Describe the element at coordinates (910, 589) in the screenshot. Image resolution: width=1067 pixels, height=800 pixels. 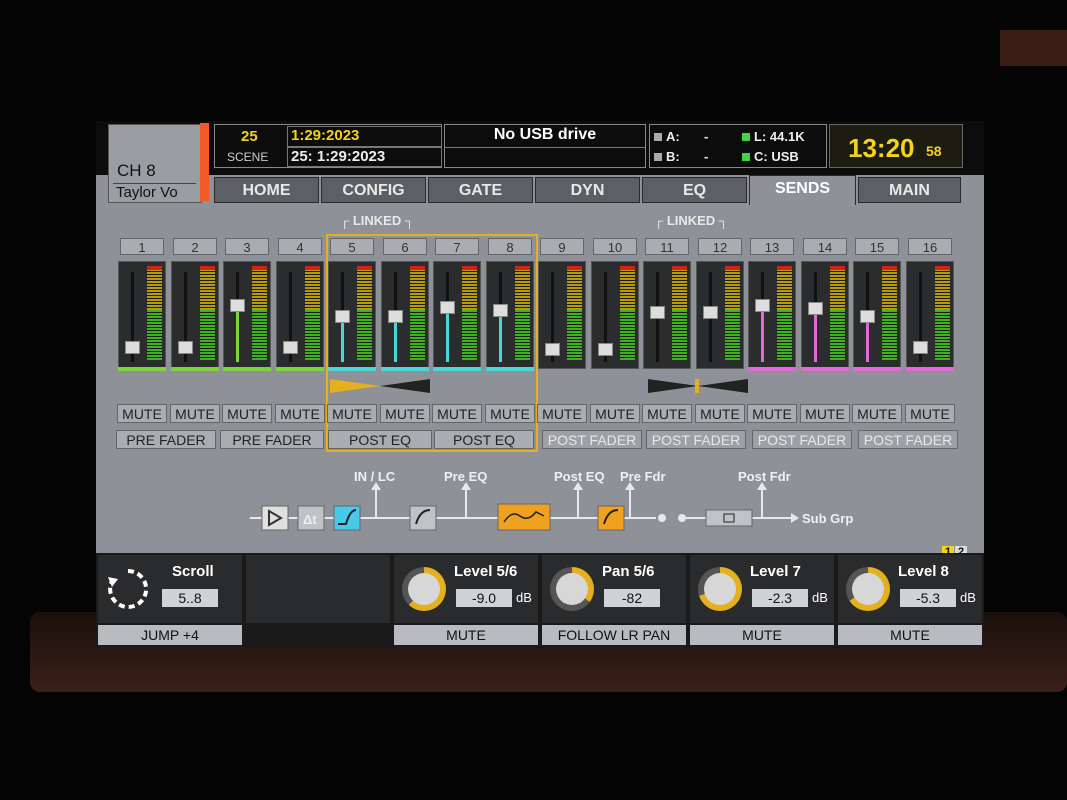
I see `level-8-control: Level 8 -5.3 dB` at that location.